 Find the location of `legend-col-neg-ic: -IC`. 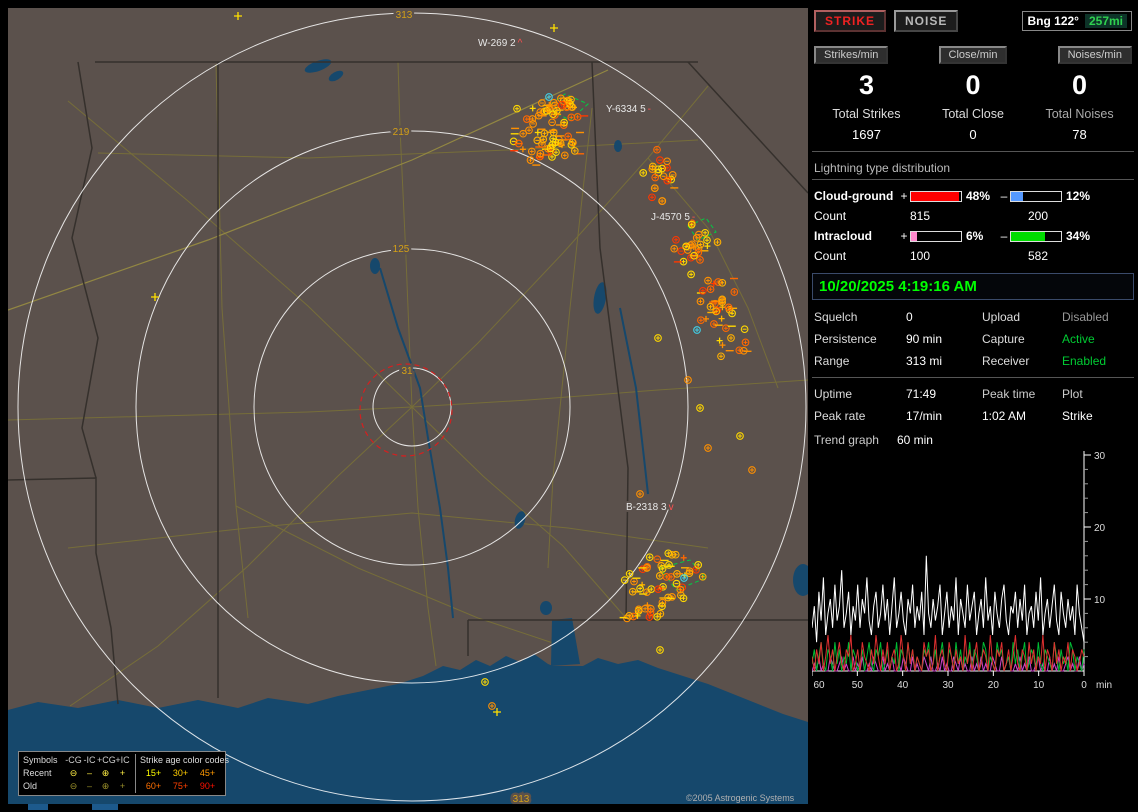

legend-col-neg-ic: -IC is located at coordinates (89, 760).